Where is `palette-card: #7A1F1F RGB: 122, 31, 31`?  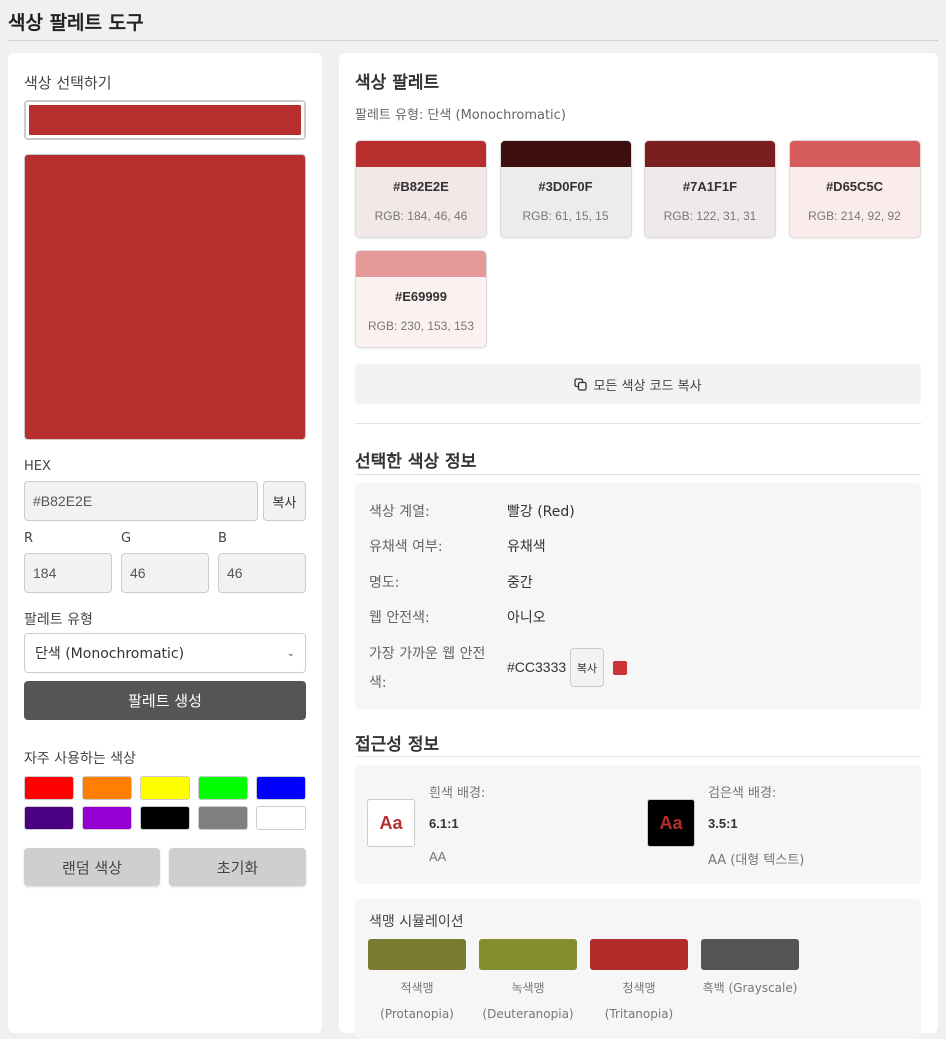 palette-card: #7A1F1F RGB: 122, 31, 31 is located at coordinates (710, 189).